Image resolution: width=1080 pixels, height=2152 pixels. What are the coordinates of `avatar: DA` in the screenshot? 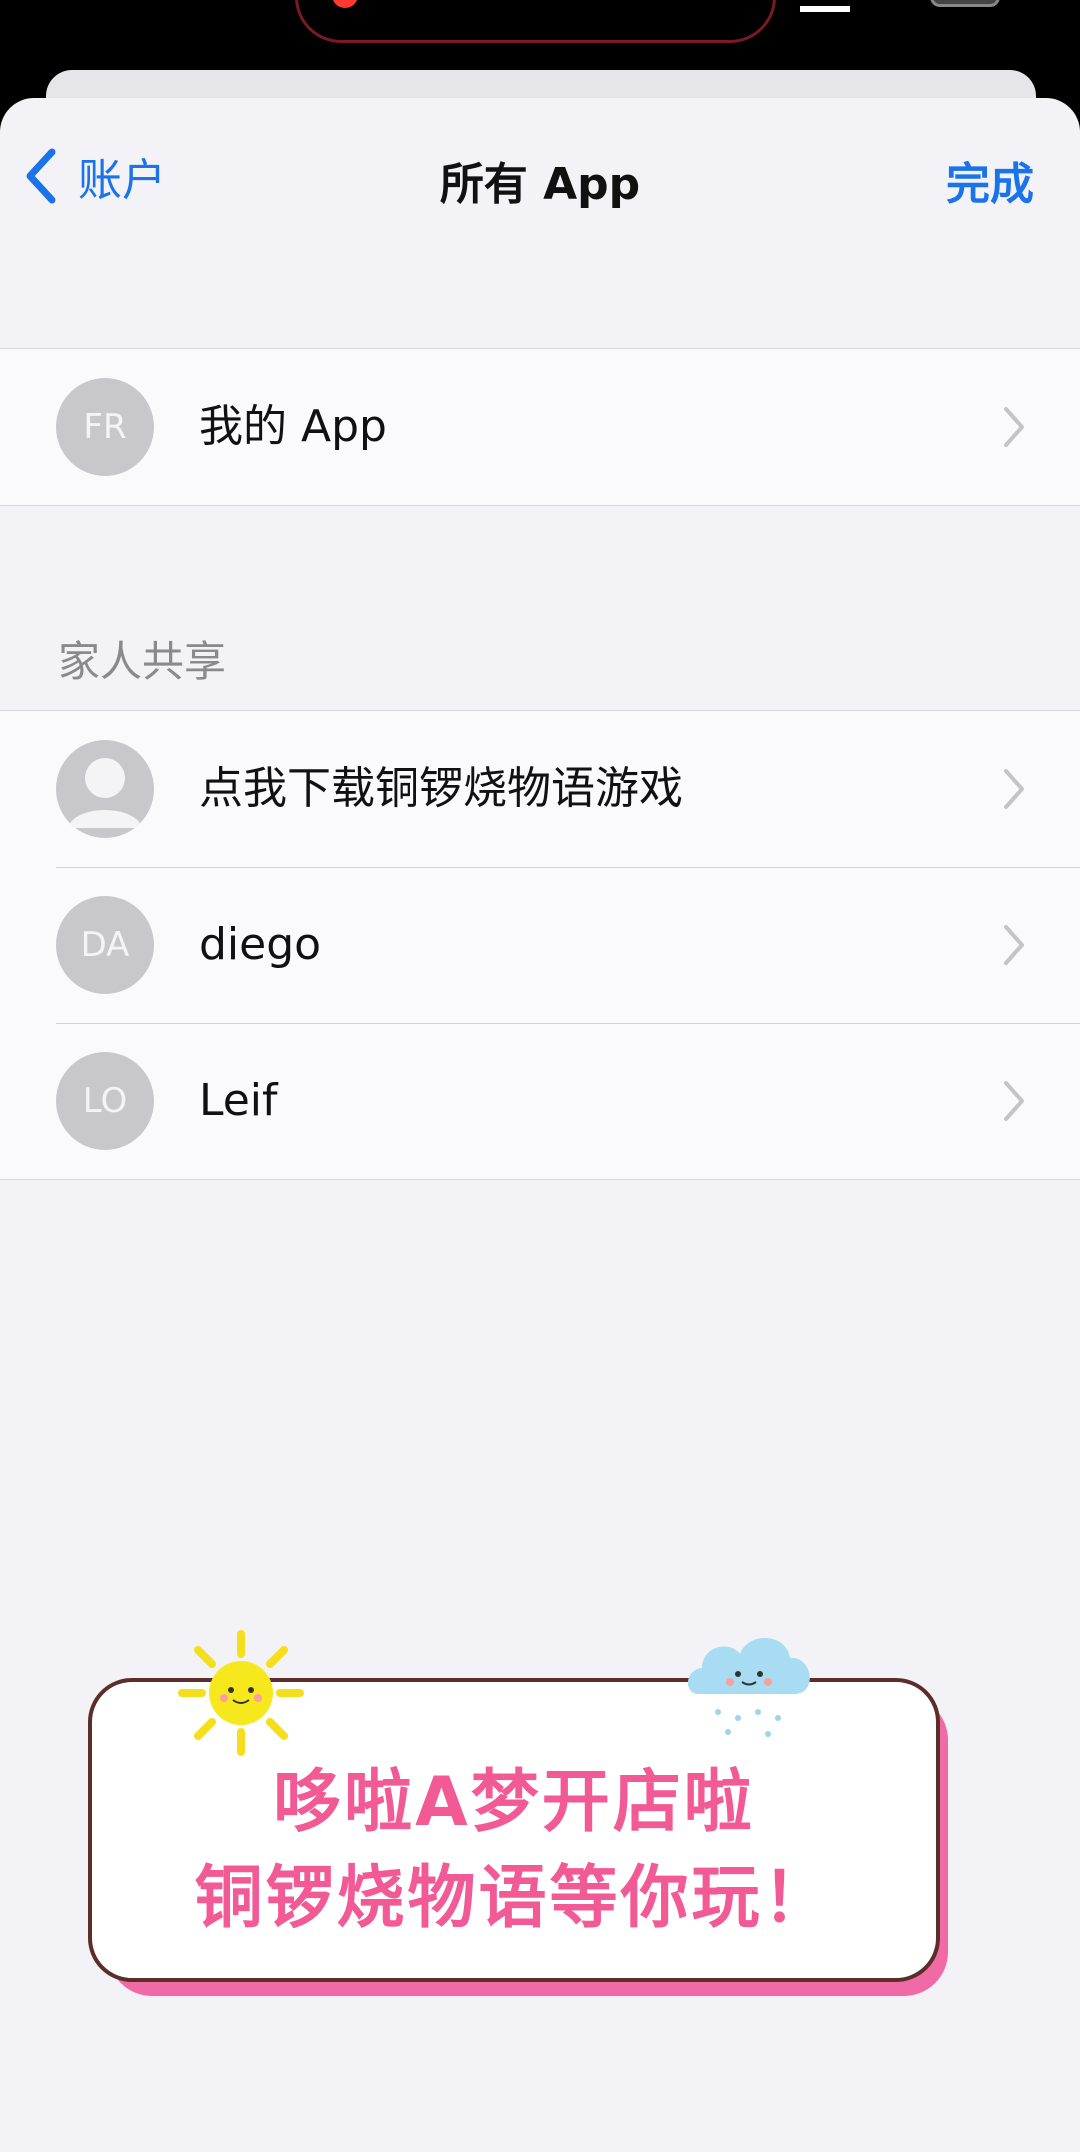 It's located at (105, 945).